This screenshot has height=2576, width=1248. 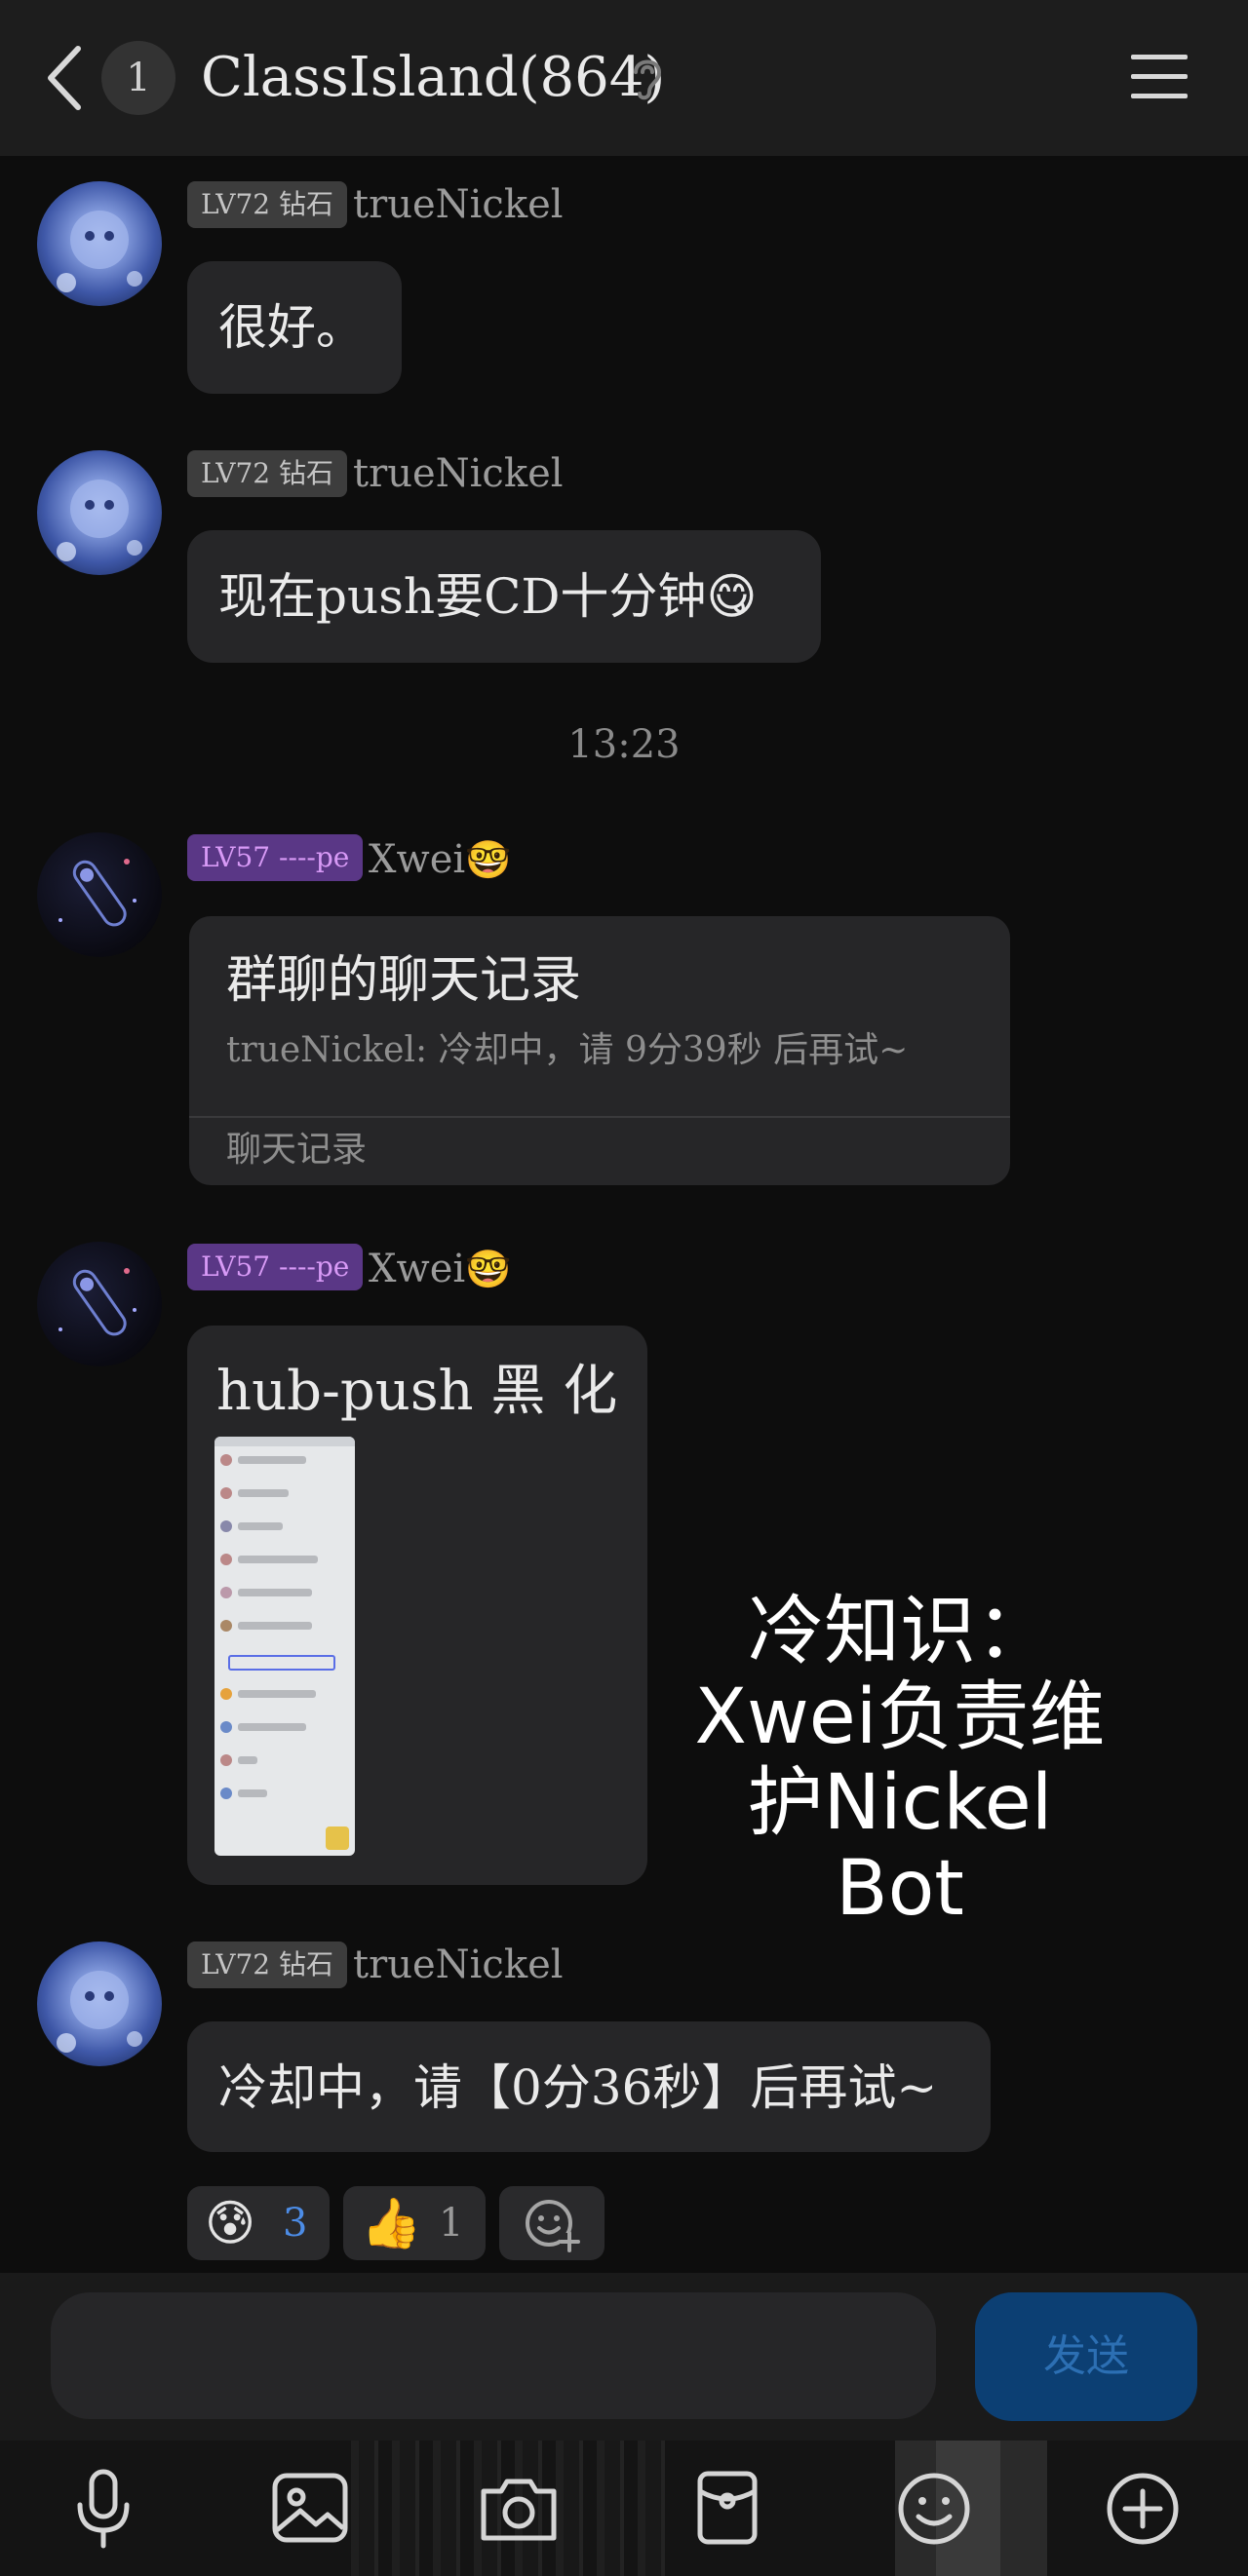 What do you see at coordinates (648, 79) in the screenshot?
I see `ear-icon` at bounding box center [648, 79].